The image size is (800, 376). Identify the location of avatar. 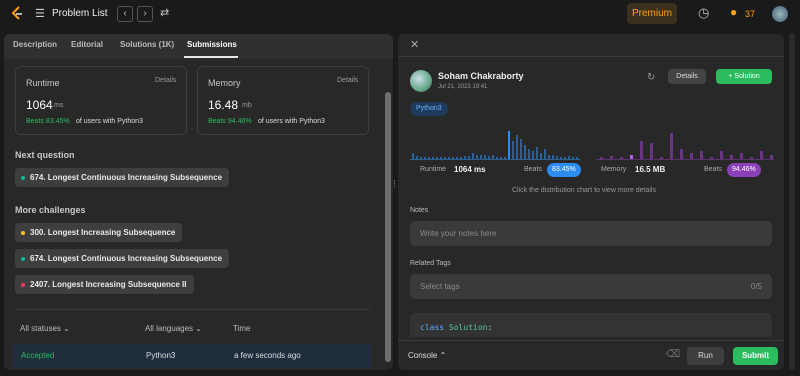
(780, 14).